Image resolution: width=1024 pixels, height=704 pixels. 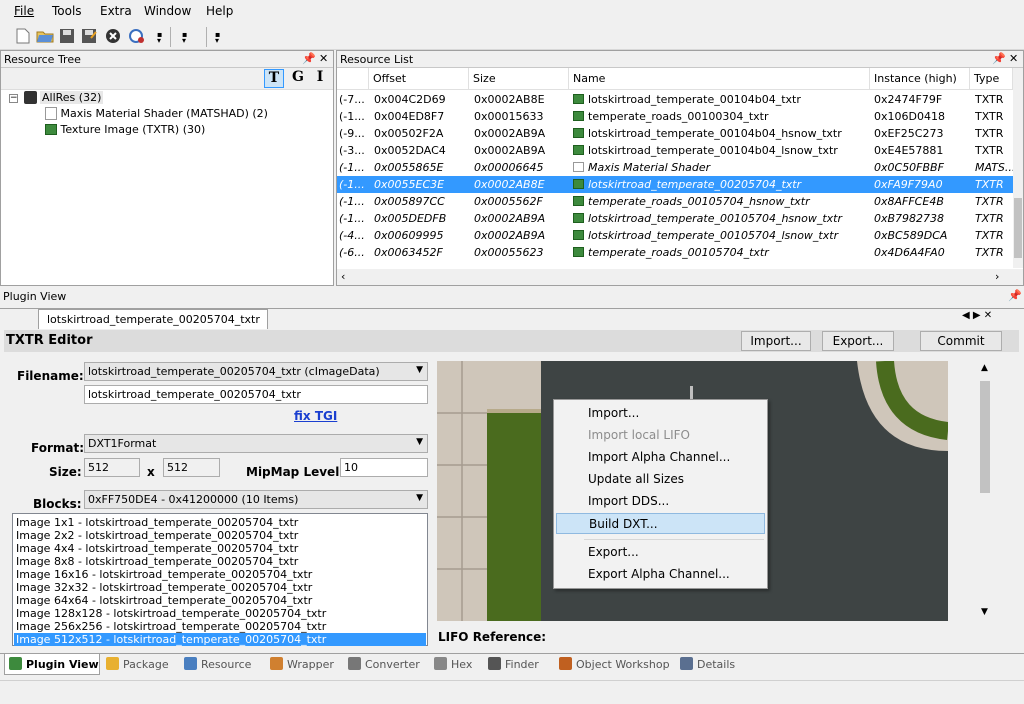 What do you see at coordinates (67, 11) in the screenshot?
I see `menu-tools: Tools` at bounding box center [67, 11].